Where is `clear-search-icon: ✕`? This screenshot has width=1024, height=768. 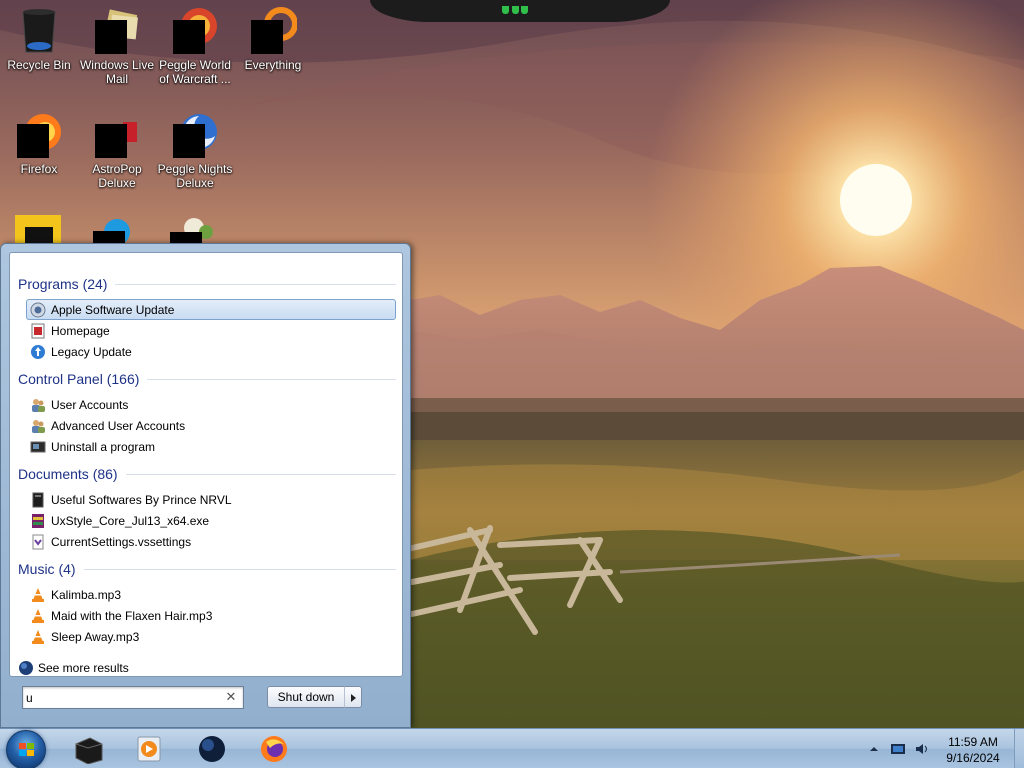
clear-search-icon: ✕ is located at coordinates (231, 697).